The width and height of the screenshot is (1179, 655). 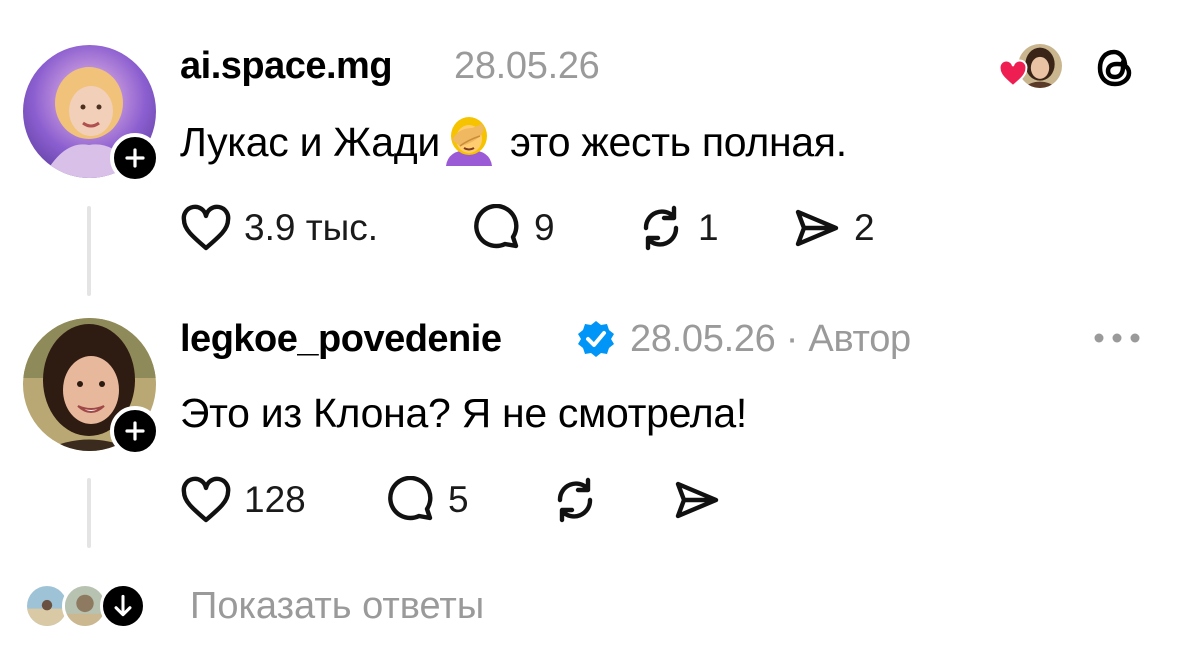 I want to click on show-replies-label: Показать ответы, so click(x=337, y=606).